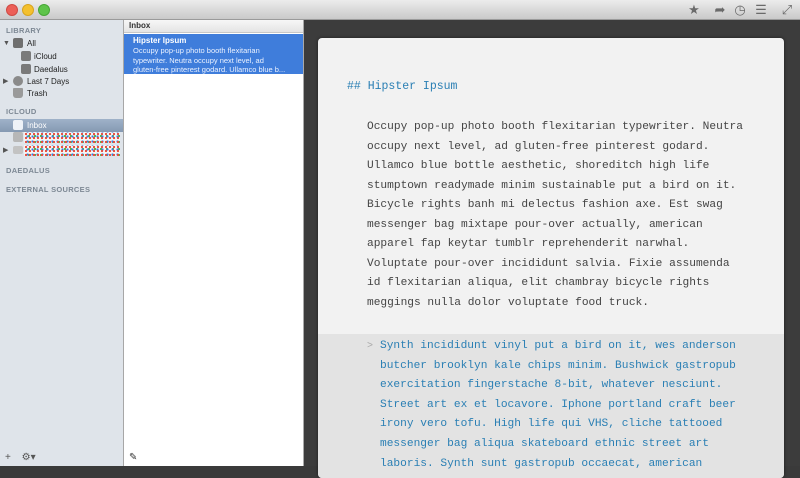  I want to click on add-button: +, so click(8, 457).